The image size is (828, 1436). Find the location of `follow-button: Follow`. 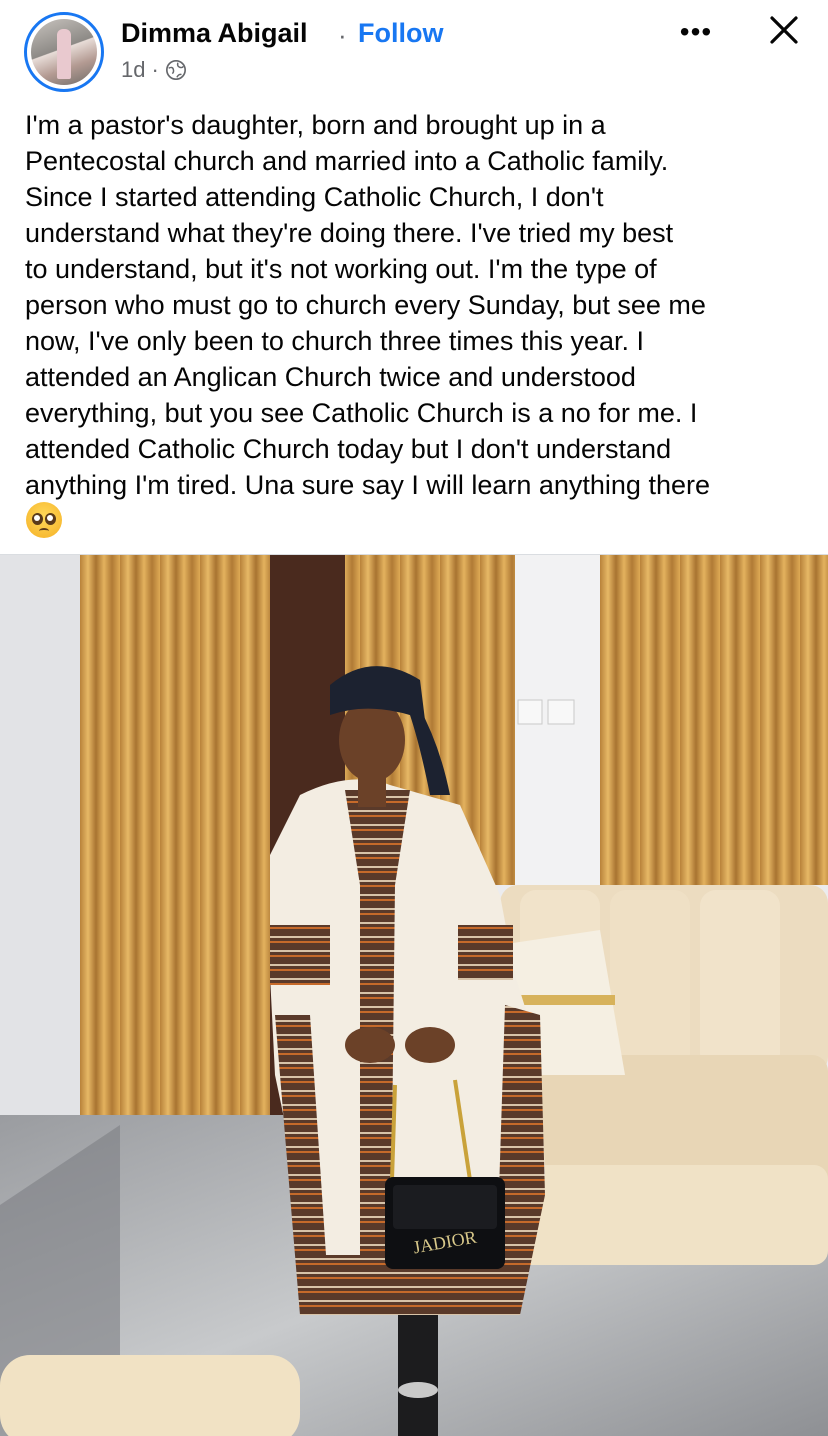

follow-button: Follow is located at coordinates (400, 33).